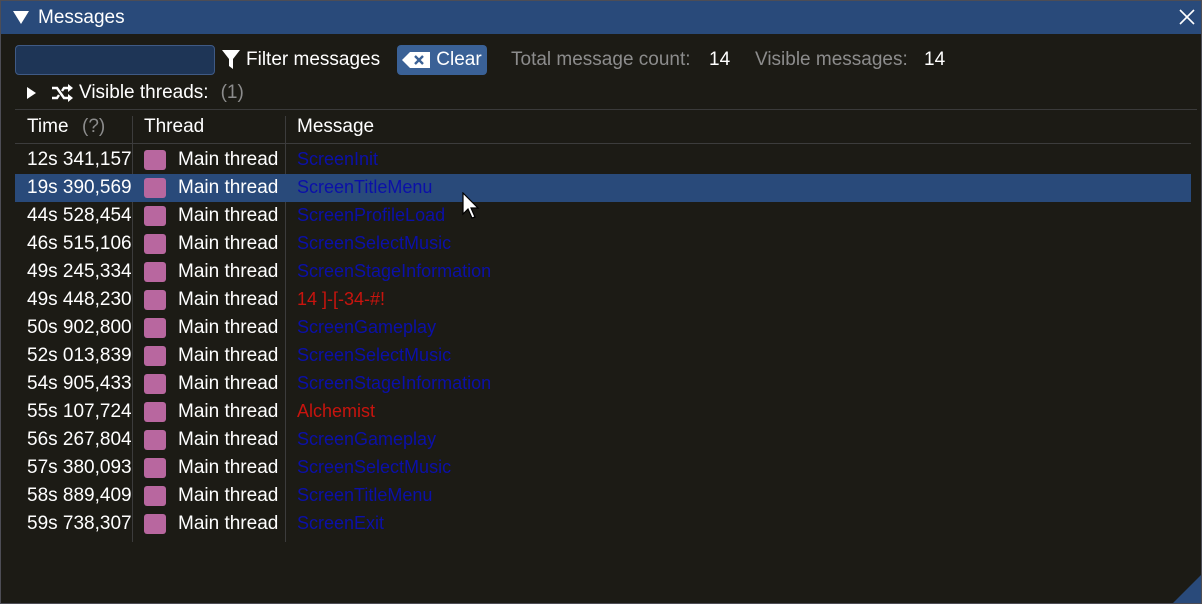  I want to click on backspace-icon, so click(416, 60).